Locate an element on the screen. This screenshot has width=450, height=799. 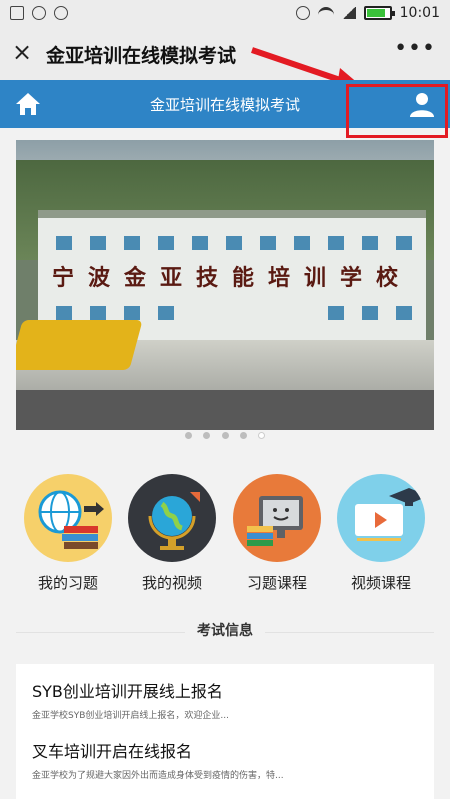
menu-item-my-videos: 我的视频 is located at coordinates (172, 533).